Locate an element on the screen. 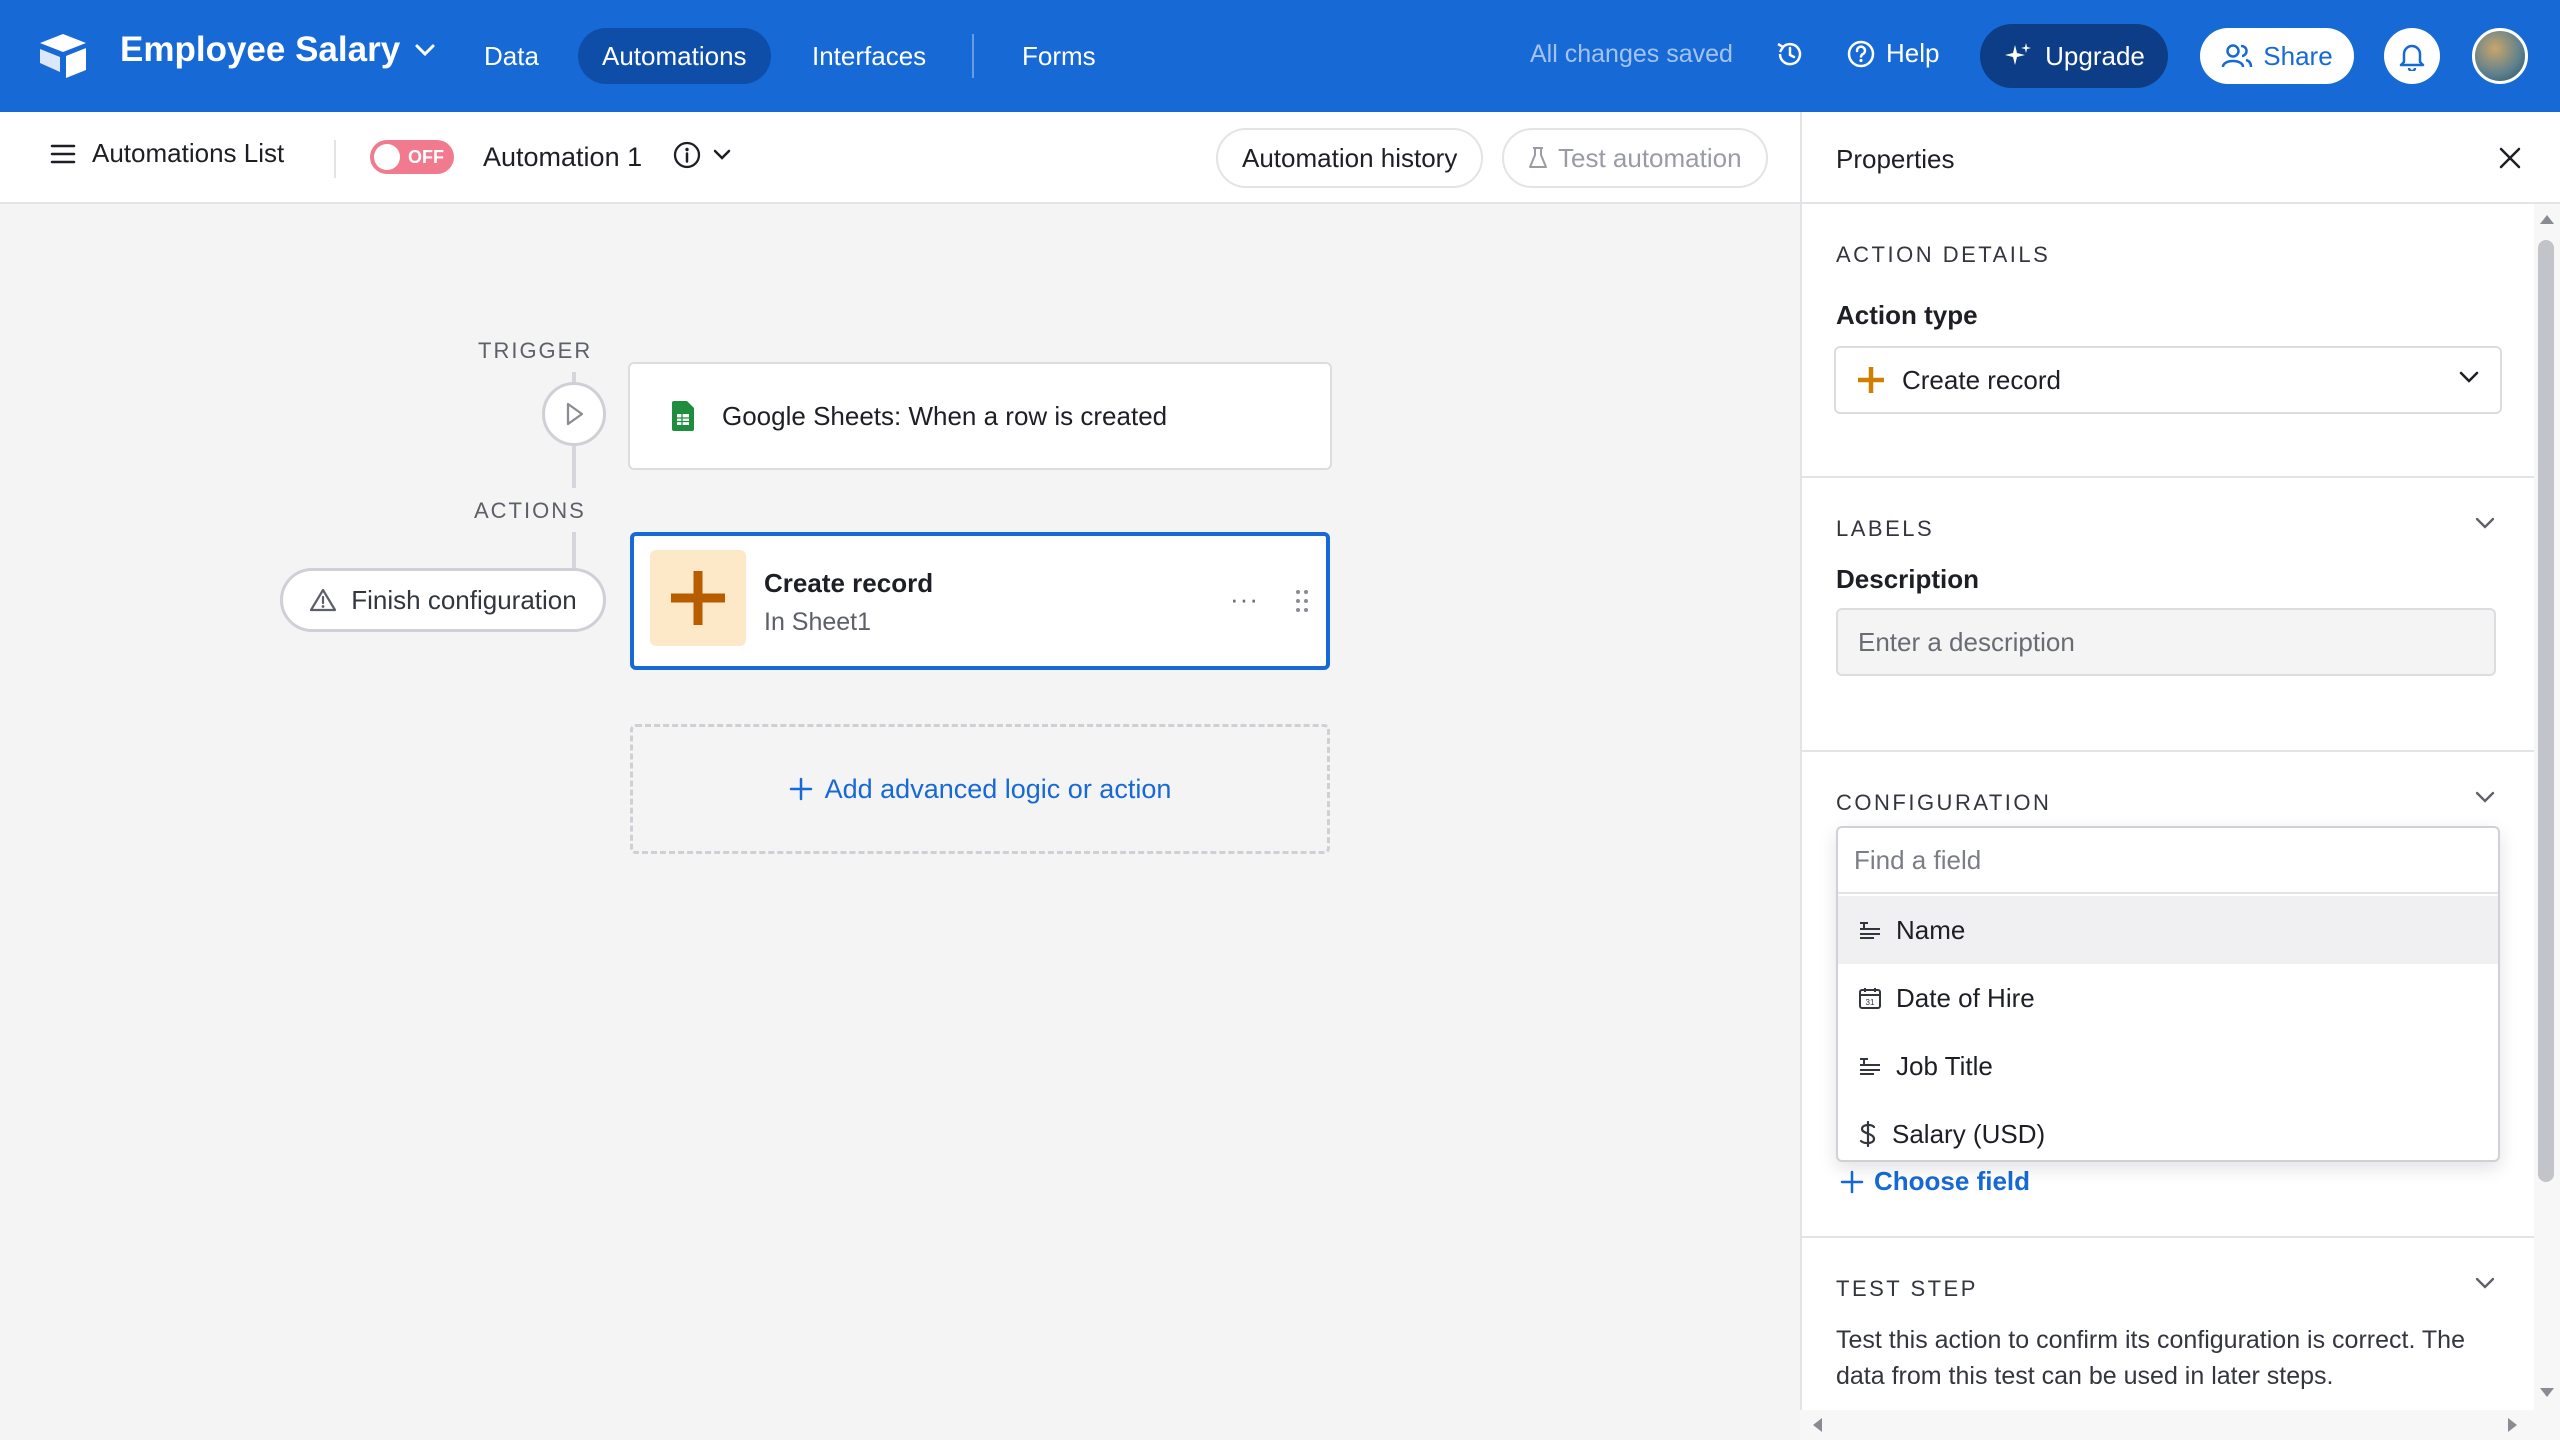  upgrade-button: Upgrade is located at coordinates (2074, 56).